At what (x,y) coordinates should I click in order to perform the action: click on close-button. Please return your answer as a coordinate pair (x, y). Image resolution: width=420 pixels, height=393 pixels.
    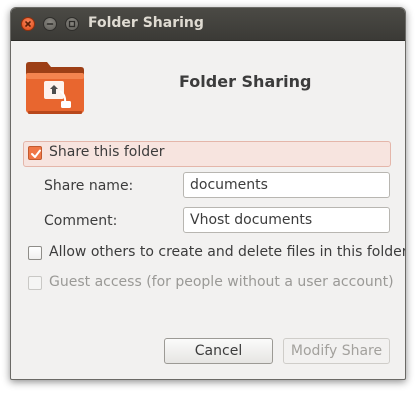
    Looking at the image, I should click on (28, 24).